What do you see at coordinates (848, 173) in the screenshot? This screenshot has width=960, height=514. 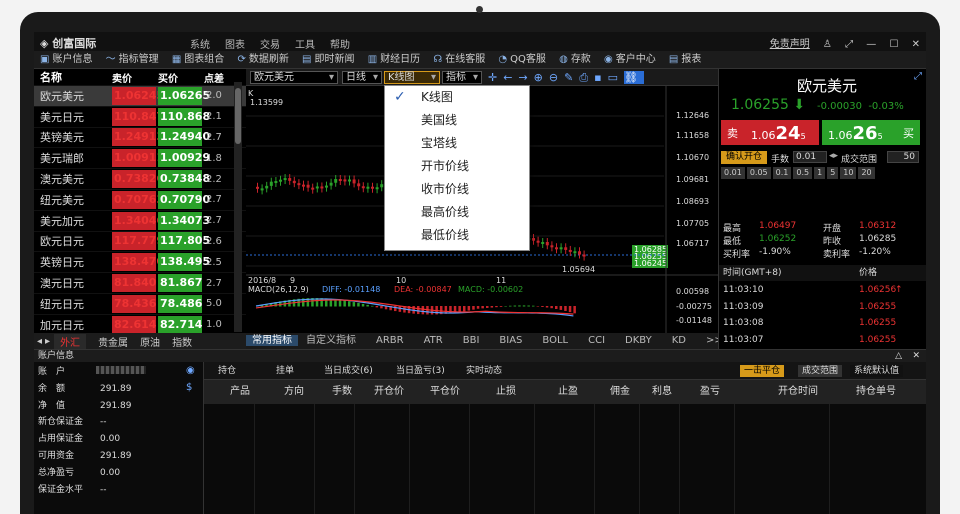 I see `quick-lot-button: 10` at bounding box center [848, 173].